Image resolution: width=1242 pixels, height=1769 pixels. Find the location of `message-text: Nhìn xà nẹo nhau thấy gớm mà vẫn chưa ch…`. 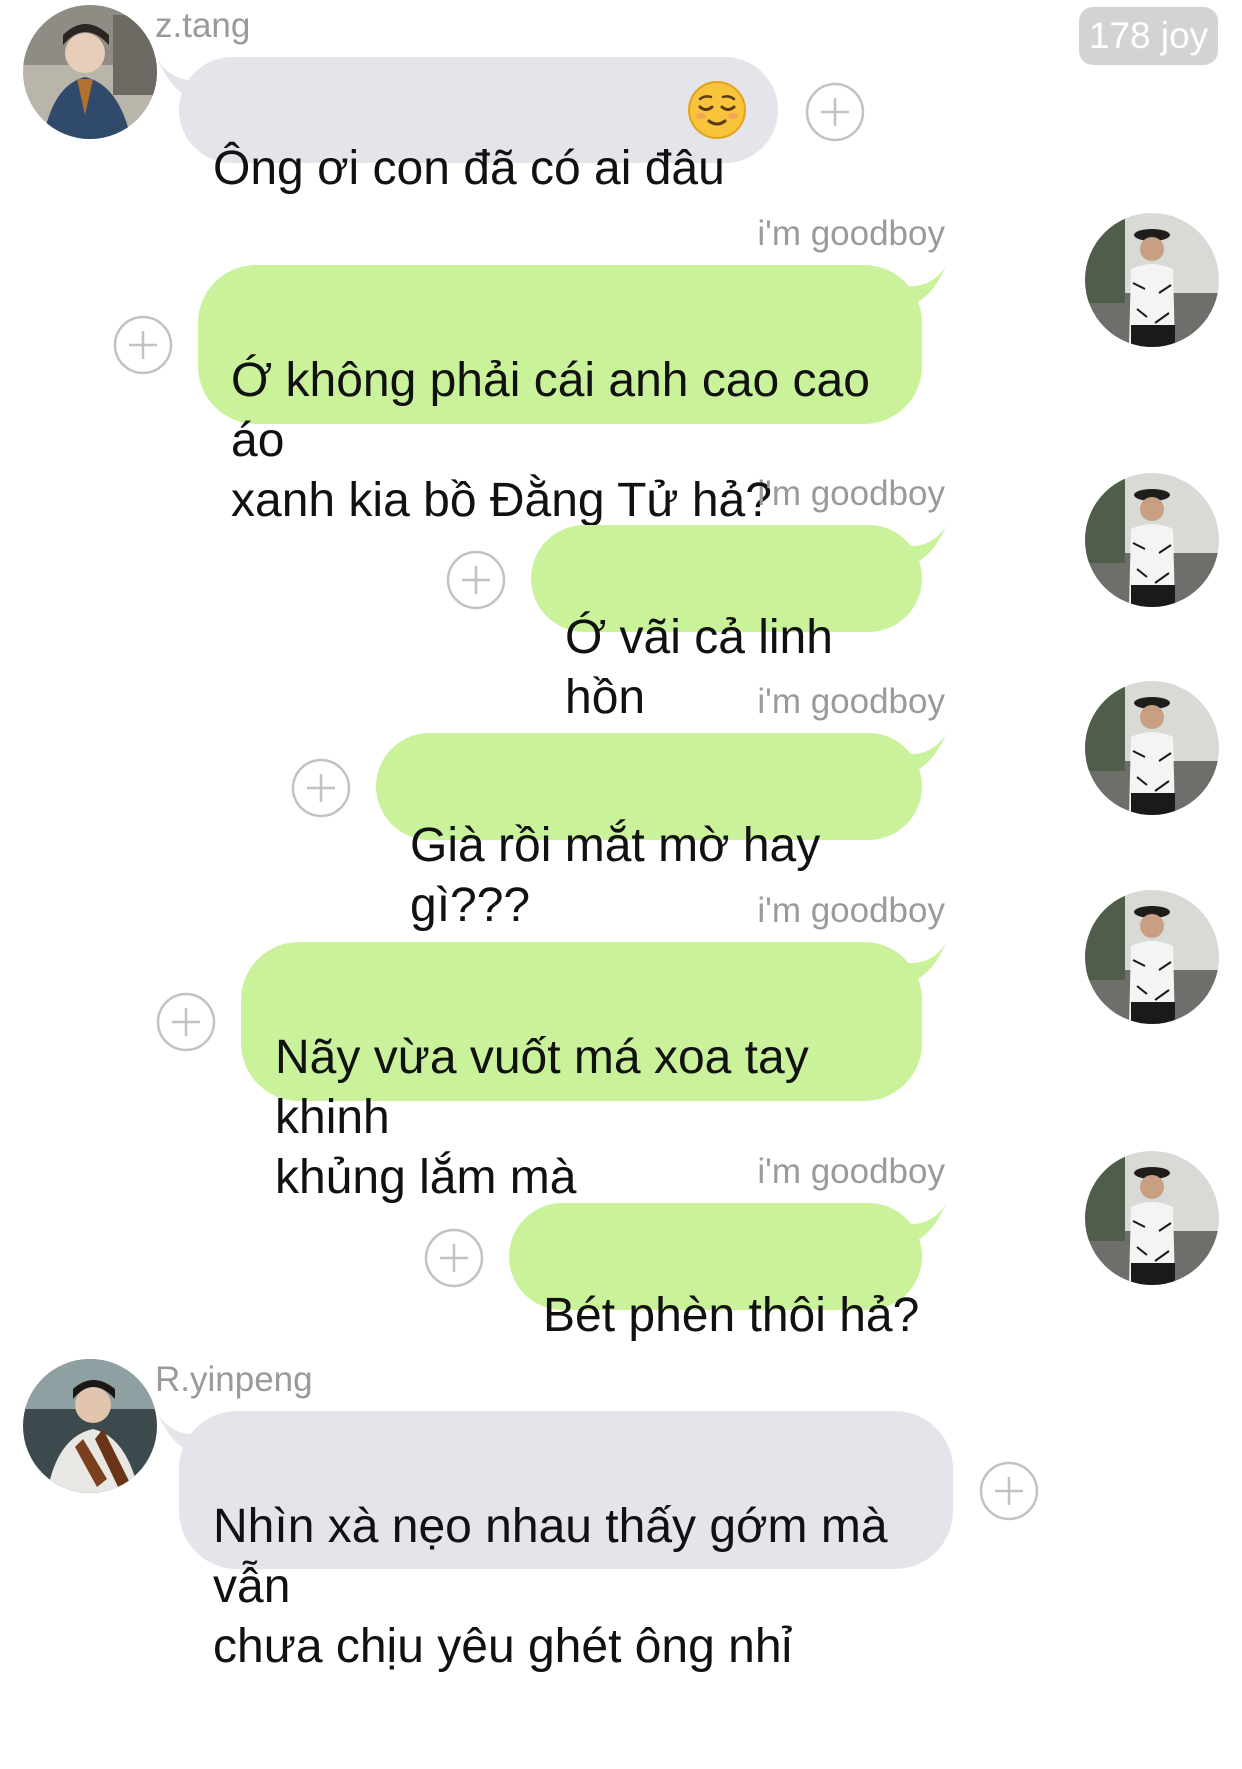

message-text: Nhìn xà nẹo nhau thấy gớm mà vẫn chưa ch… is located at coordinates (550, 1586).